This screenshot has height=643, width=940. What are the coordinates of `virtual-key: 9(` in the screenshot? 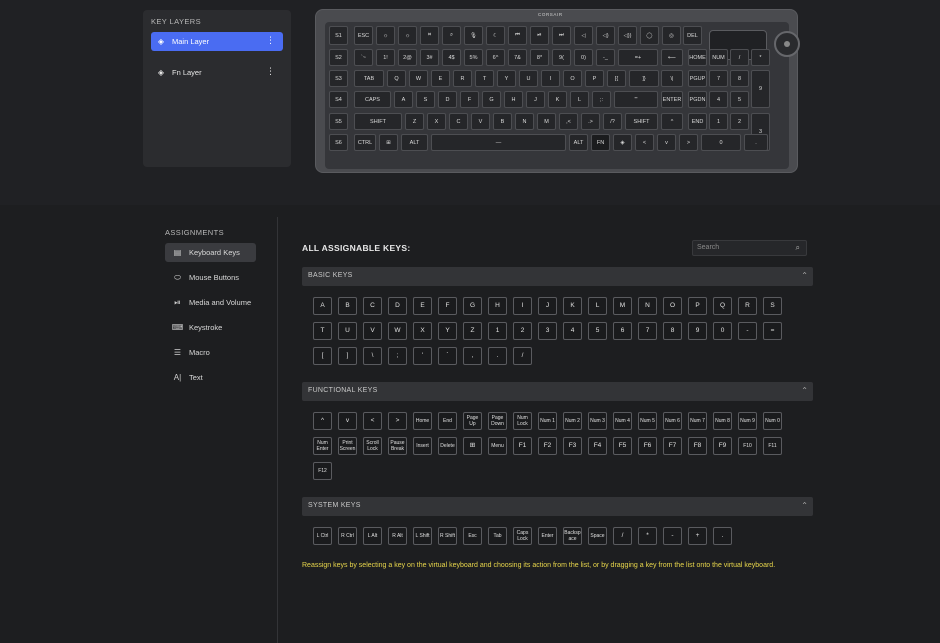 It's located at (561, 57).